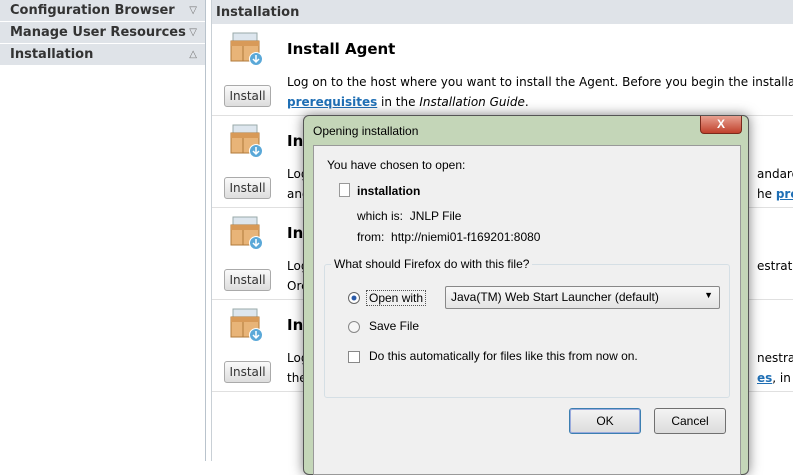 Image resolution: width=793 pixels, height=475 pixels. Describe the element at coordinates (394, 326) in the screenshot. I see `save-file-label: Save File` at that location.